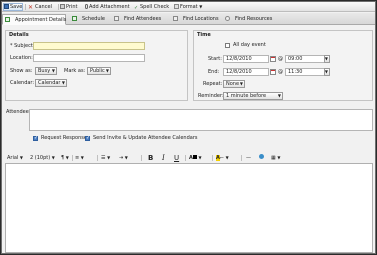 This screenshot has height=255, width=377. What do you see at coordinates (69, 7) in the screenshot?
I see `print-button: Print` at bounding box center [69, 7].